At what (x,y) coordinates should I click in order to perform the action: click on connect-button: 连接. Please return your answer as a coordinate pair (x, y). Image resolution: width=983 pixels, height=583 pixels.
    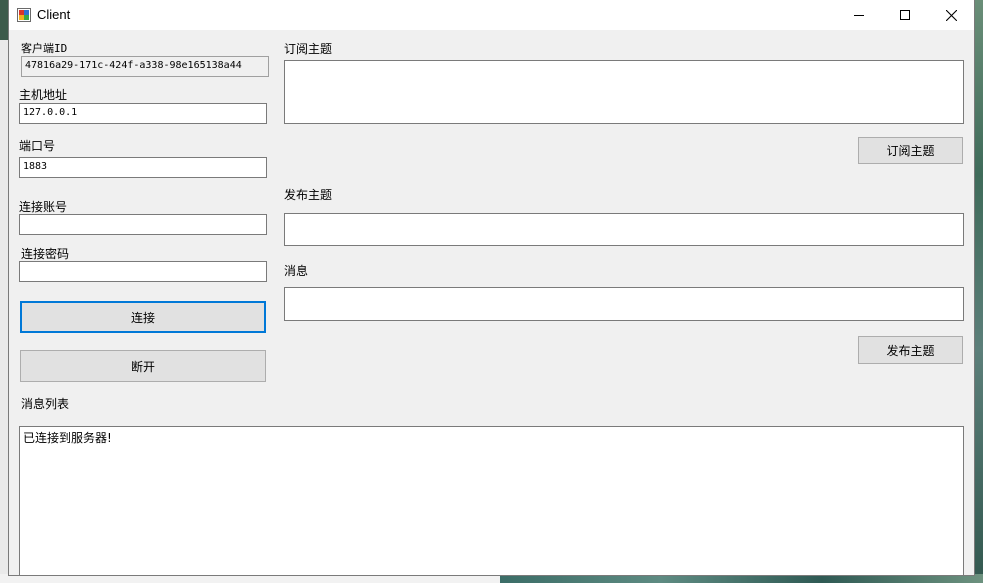
    Looking at the image, I should click on (143, 317).